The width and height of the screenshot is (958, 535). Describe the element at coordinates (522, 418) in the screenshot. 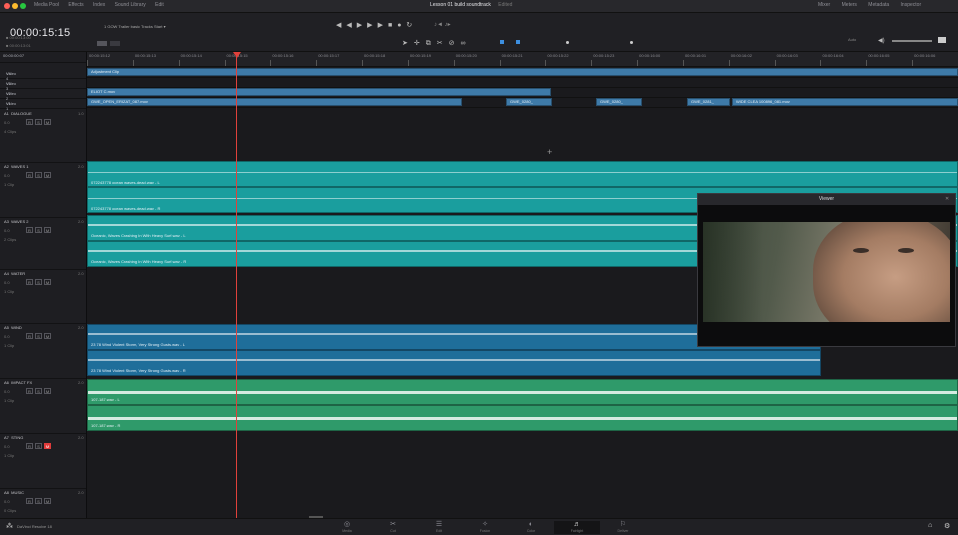

I see `audio-clip-impact-right: 107-187.wav - R` at that location.